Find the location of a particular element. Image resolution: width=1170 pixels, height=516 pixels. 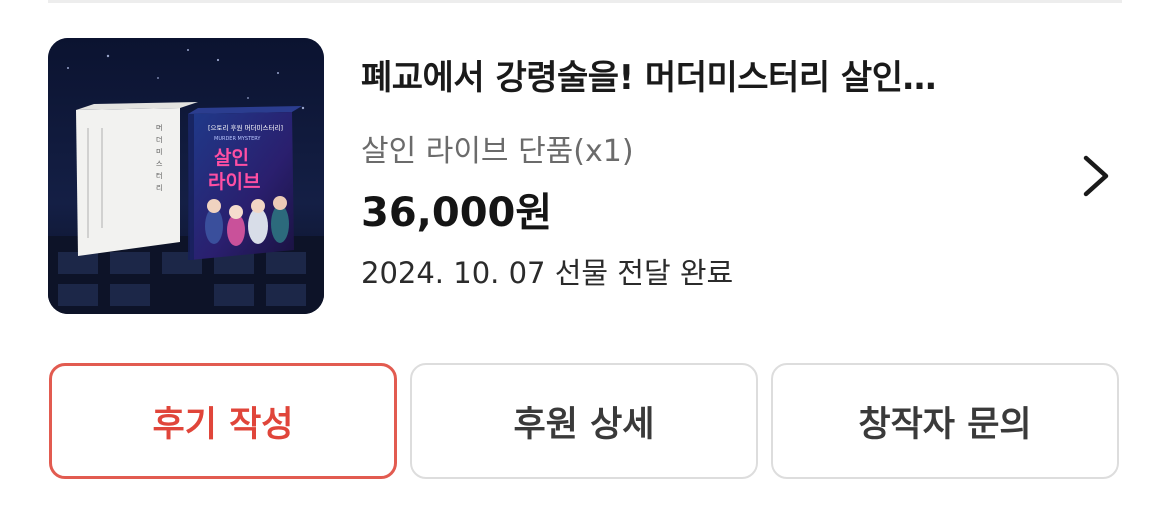

svg-text: 리 is located at coordinates (159, 187).